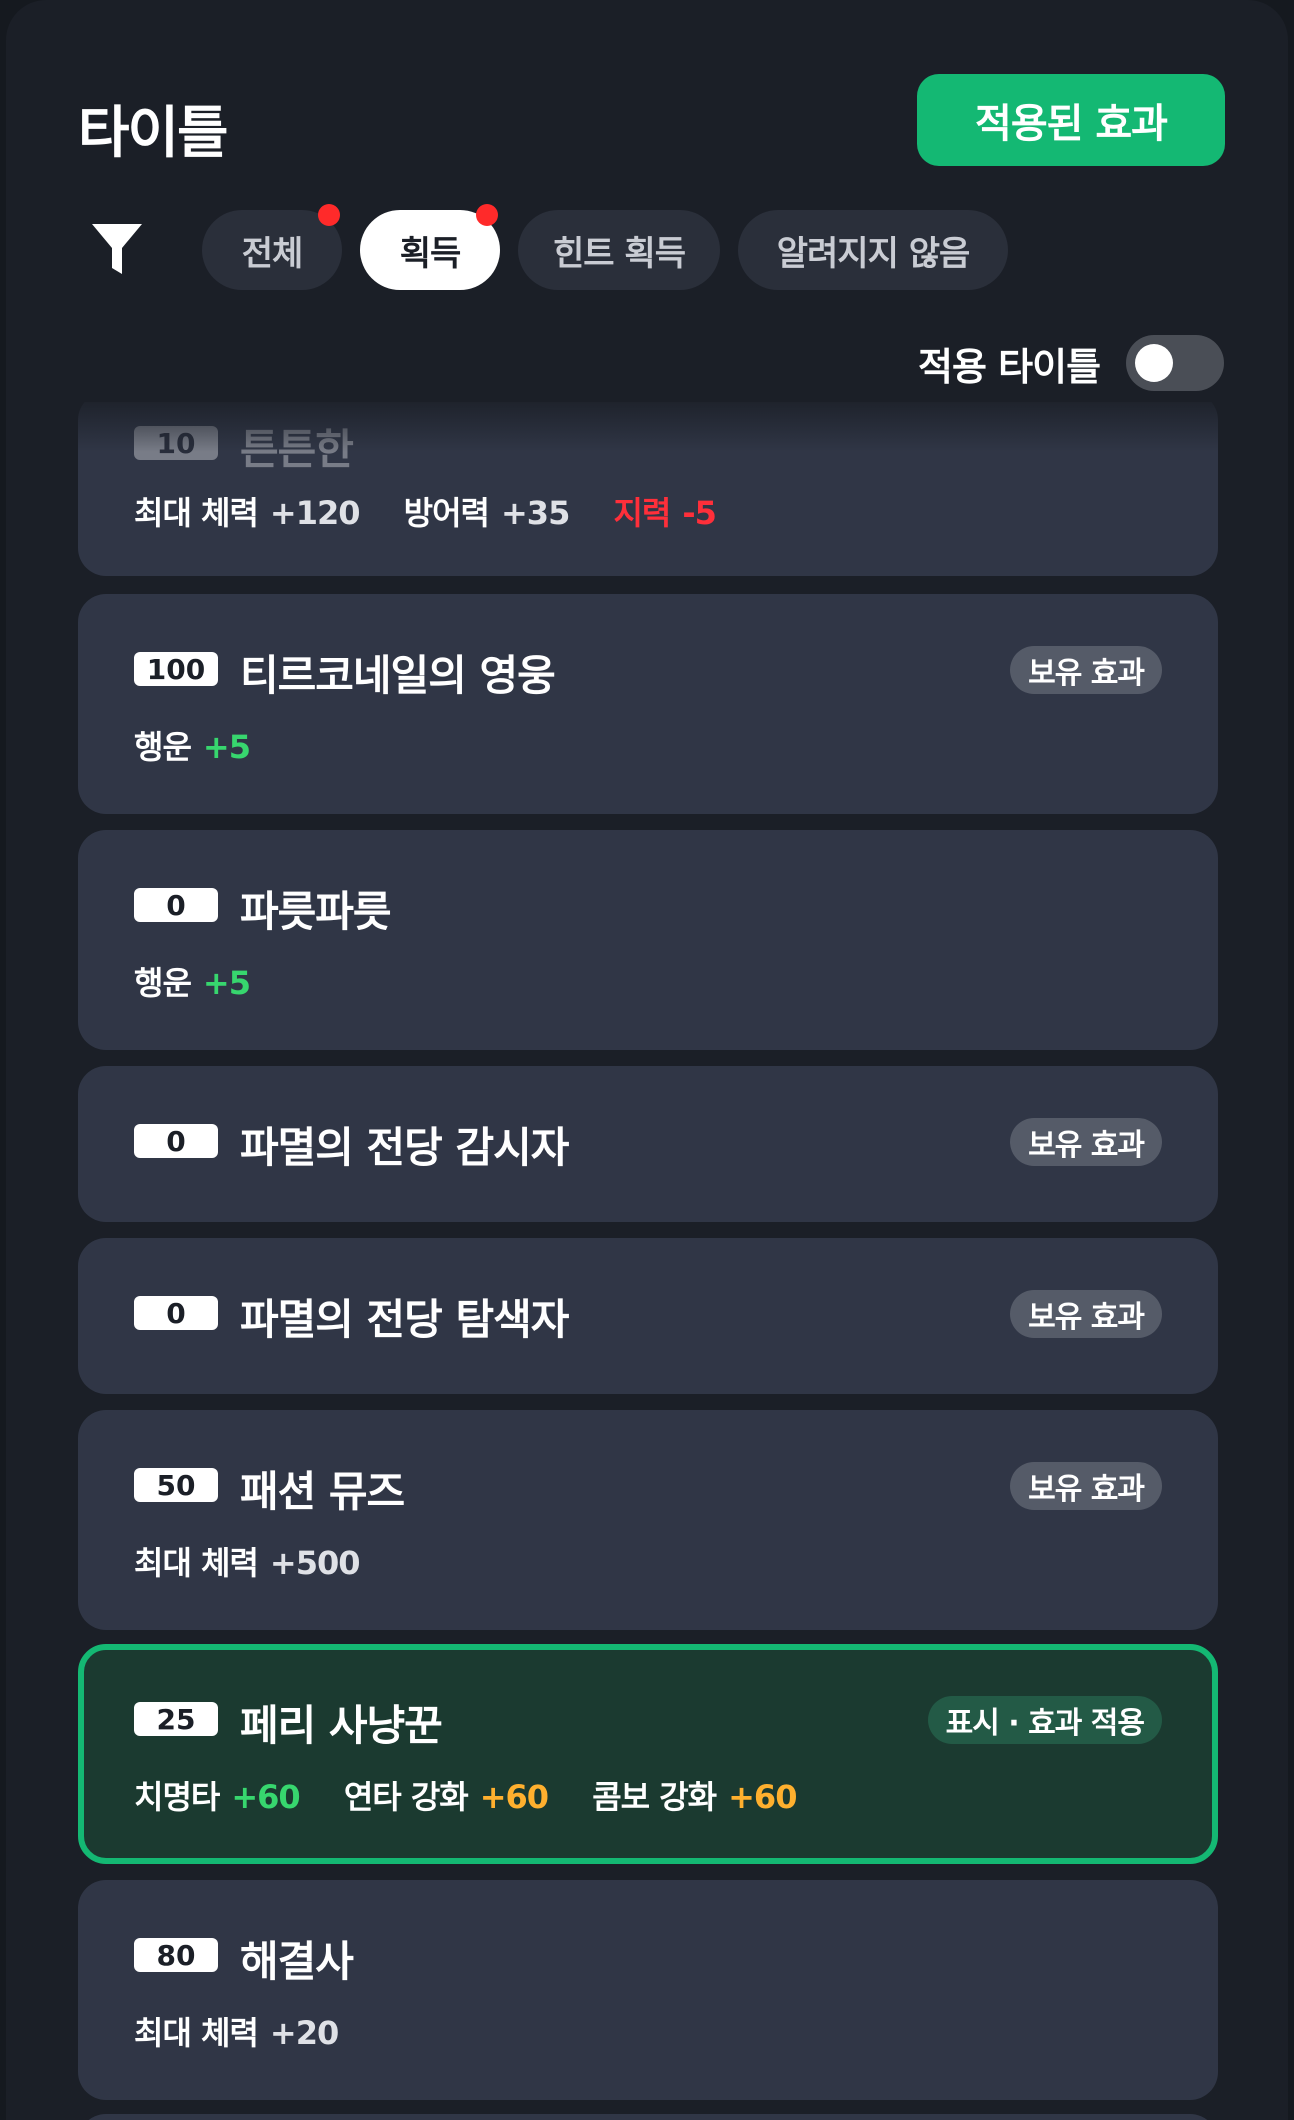 The image size is (1294, 2120). I want to click on page-title: 타이틀, so click(153, 133).